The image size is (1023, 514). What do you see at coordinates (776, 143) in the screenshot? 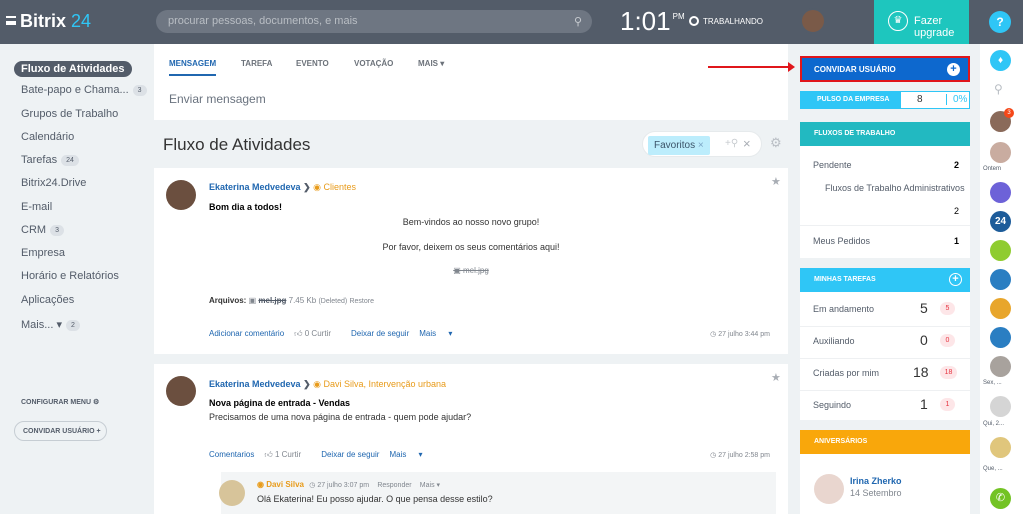
I see `gear-icon: ⚙` at bounding box center [776, 143].